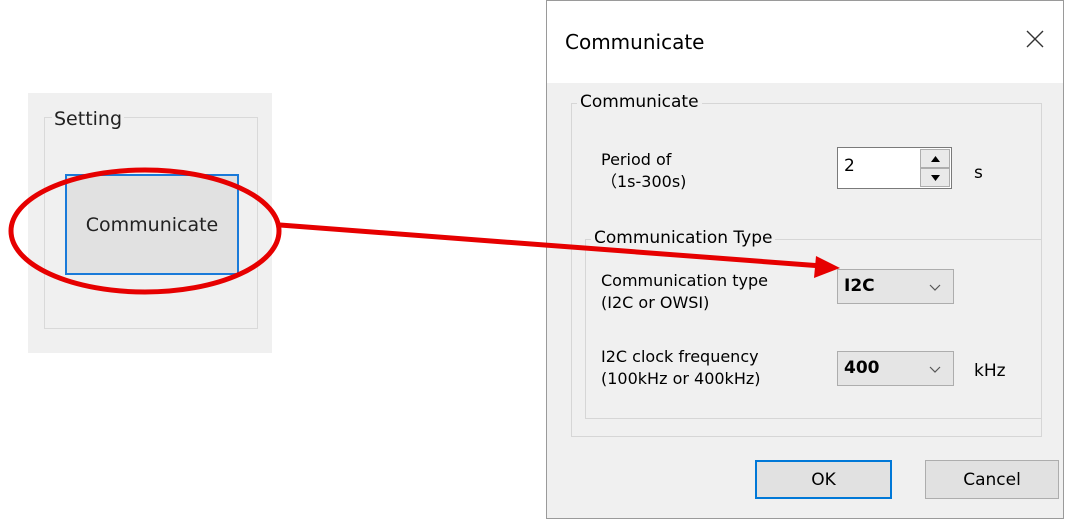 The width and height of the screenshot is (1066, 519). I want to click on comm-type-label: Communication type (I2C or OWSI), so click(684, 292).